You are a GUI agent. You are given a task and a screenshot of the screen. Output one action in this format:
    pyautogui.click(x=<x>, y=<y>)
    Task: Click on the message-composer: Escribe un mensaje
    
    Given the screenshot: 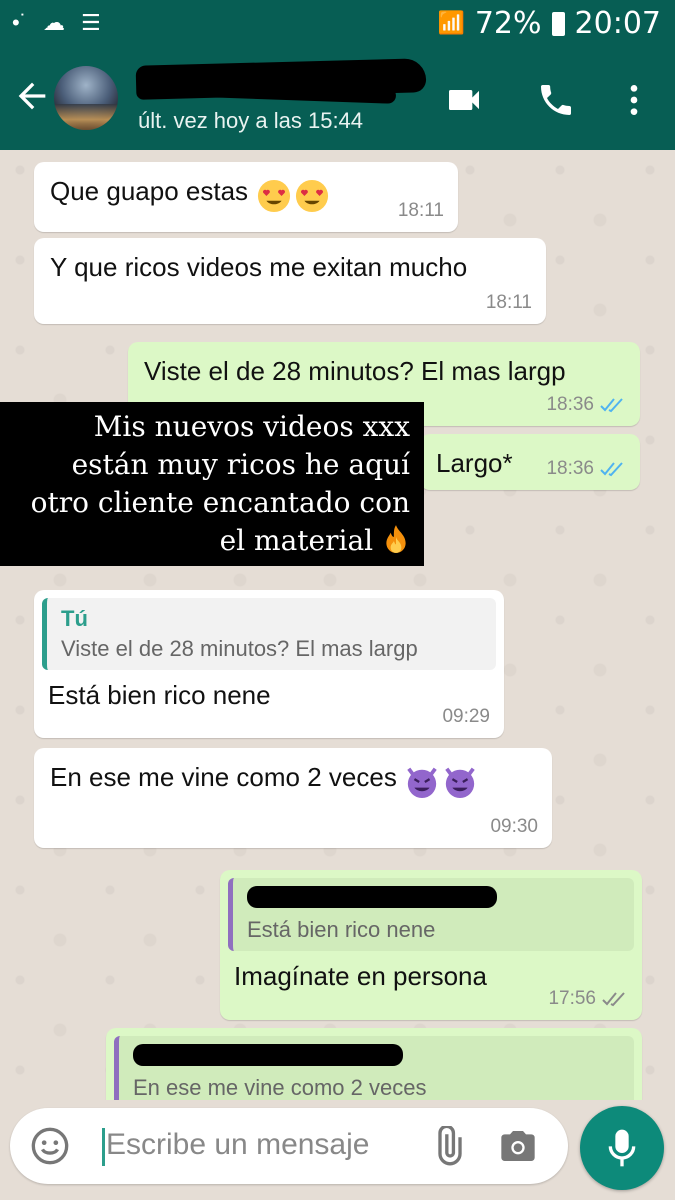 What is the action you would take?
    pyautogui.click(x=289, y=1146)
    